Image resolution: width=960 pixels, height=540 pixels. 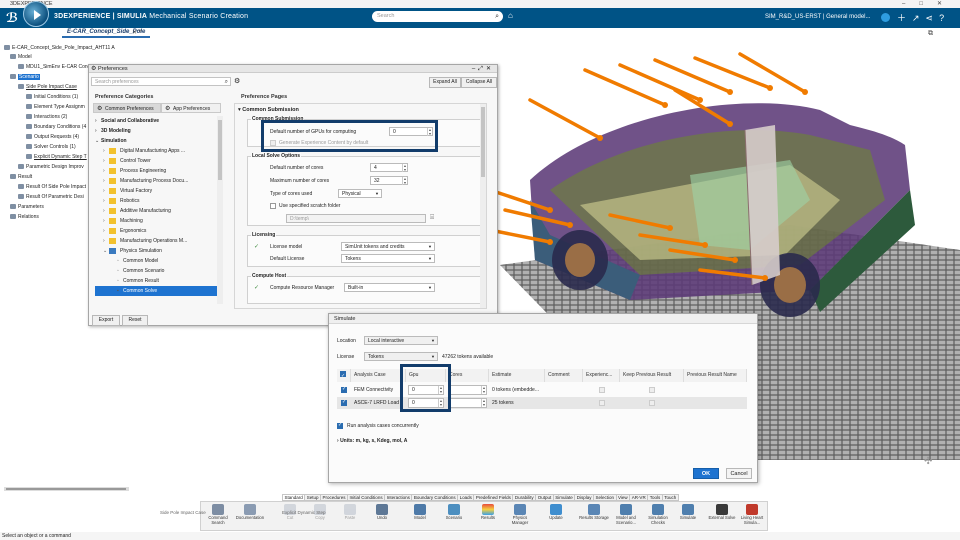 What do you see at coordinates (466, 497) in the screenshot?
I see `tab-loads: Loads` at bounding box center [466, 497].